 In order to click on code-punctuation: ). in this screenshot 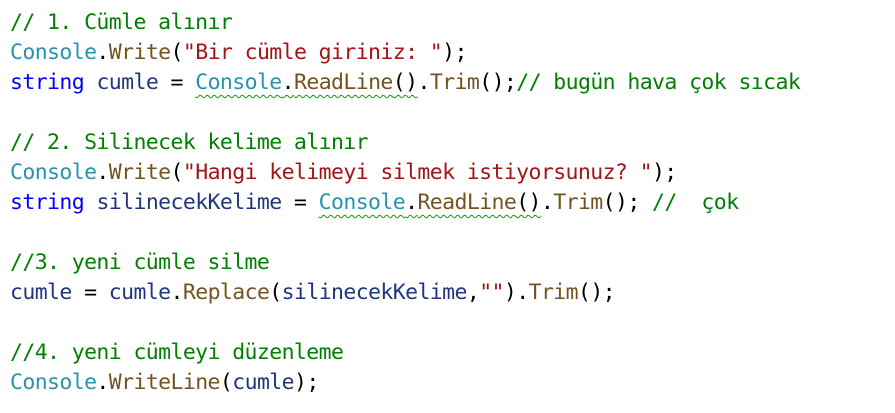, I will do `click(516, 292)`.